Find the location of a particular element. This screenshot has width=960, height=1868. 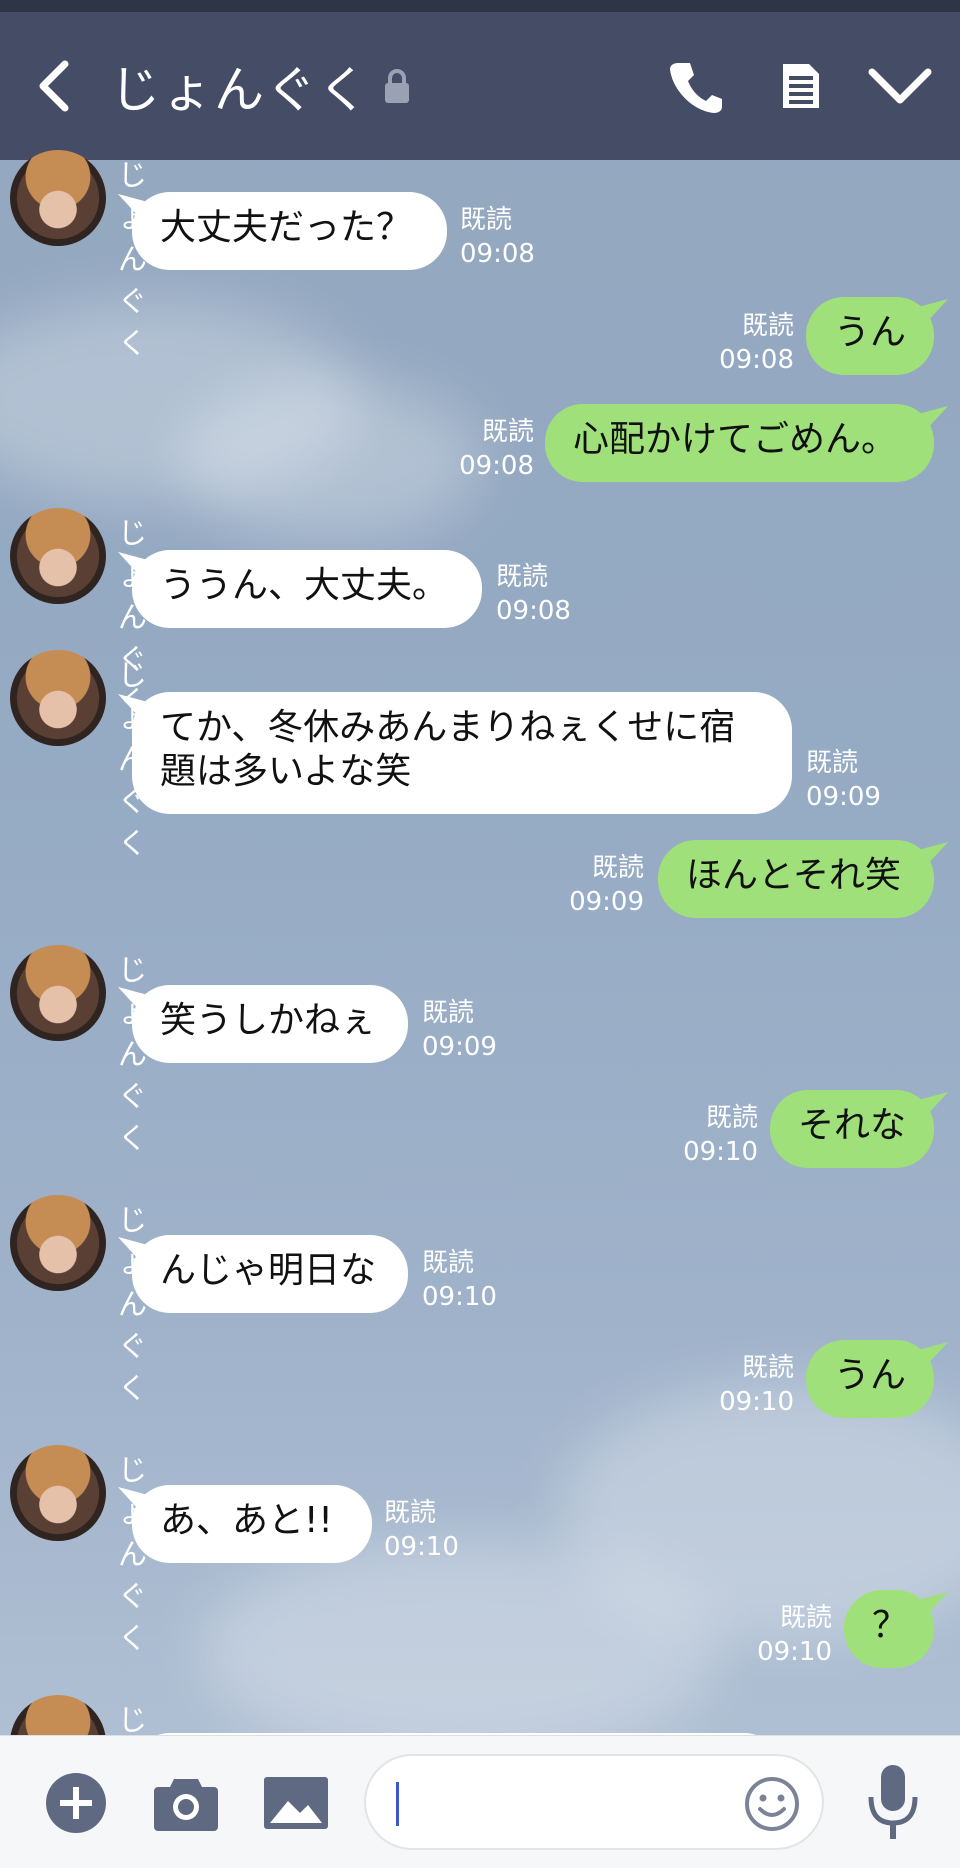

back-chevron-icon is located at coordinates (54, 86).